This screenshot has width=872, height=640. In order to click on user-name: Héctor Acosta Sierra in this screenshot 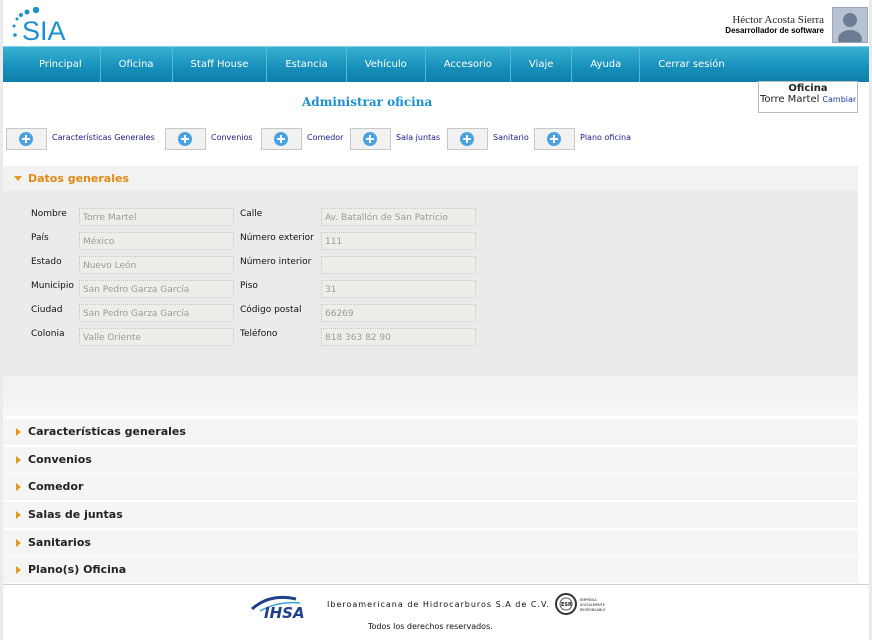, I will do `click(778, 20)`.